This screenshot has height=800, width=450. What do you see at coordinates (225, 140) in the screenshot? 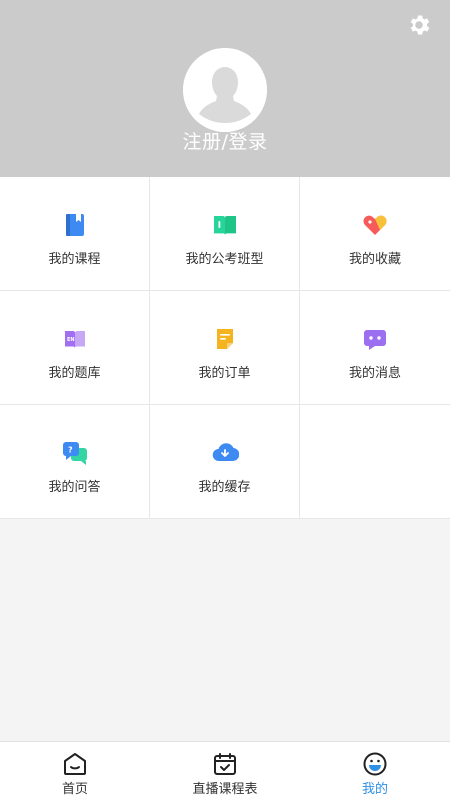
I see `login-register-link: 注册/登录` at bounding box center [225, 140].